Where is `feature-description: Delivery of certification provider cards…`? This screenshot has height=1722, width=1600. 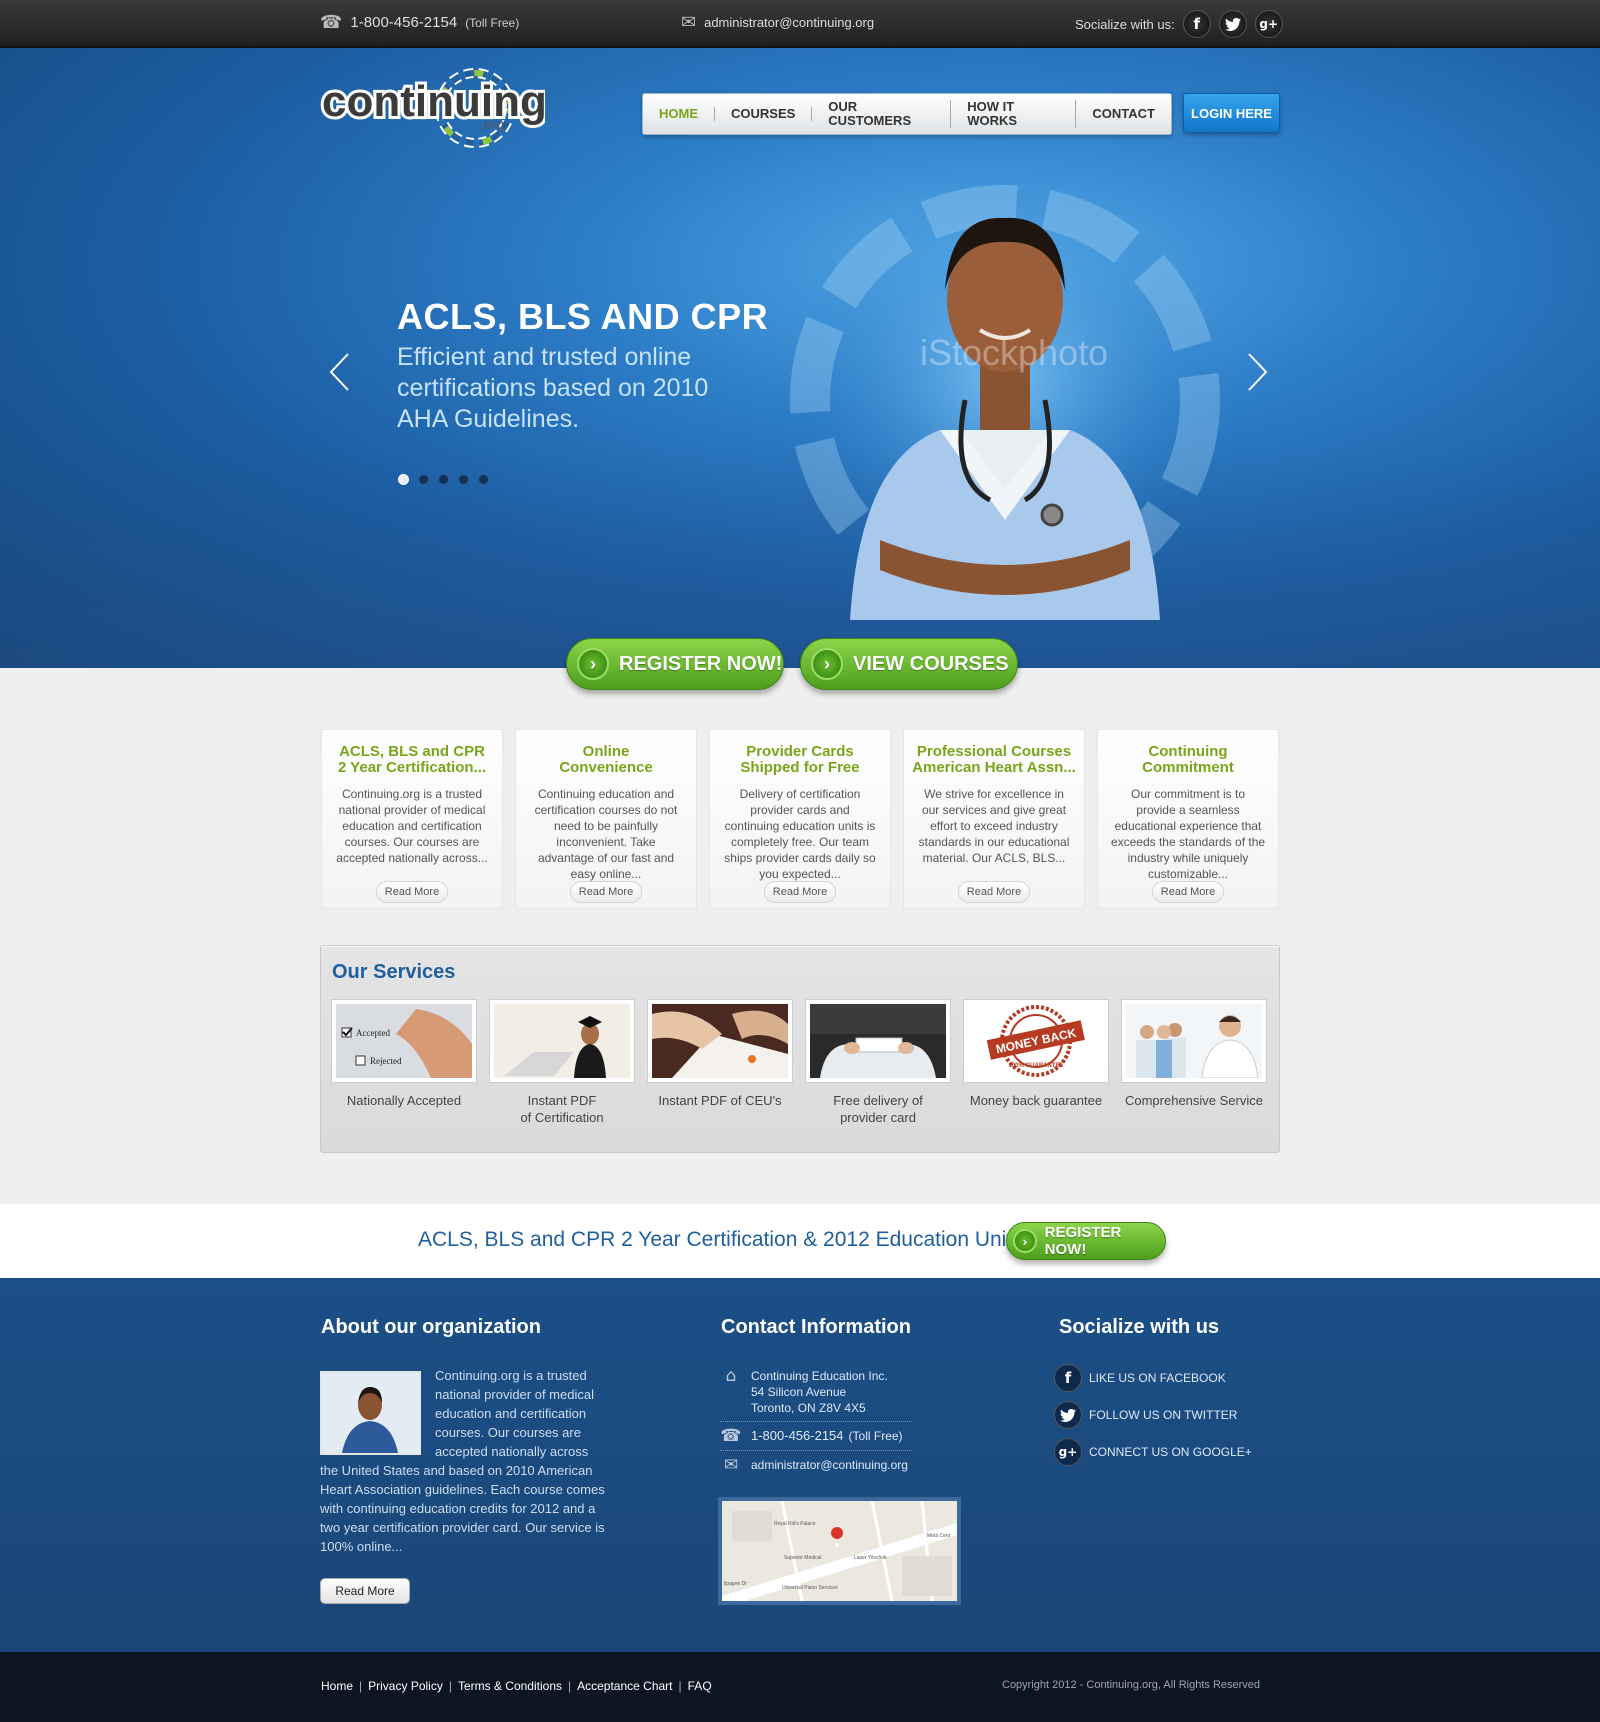
feature-description: Delivery of certification provider cards… is located at coordinates (800, 834).